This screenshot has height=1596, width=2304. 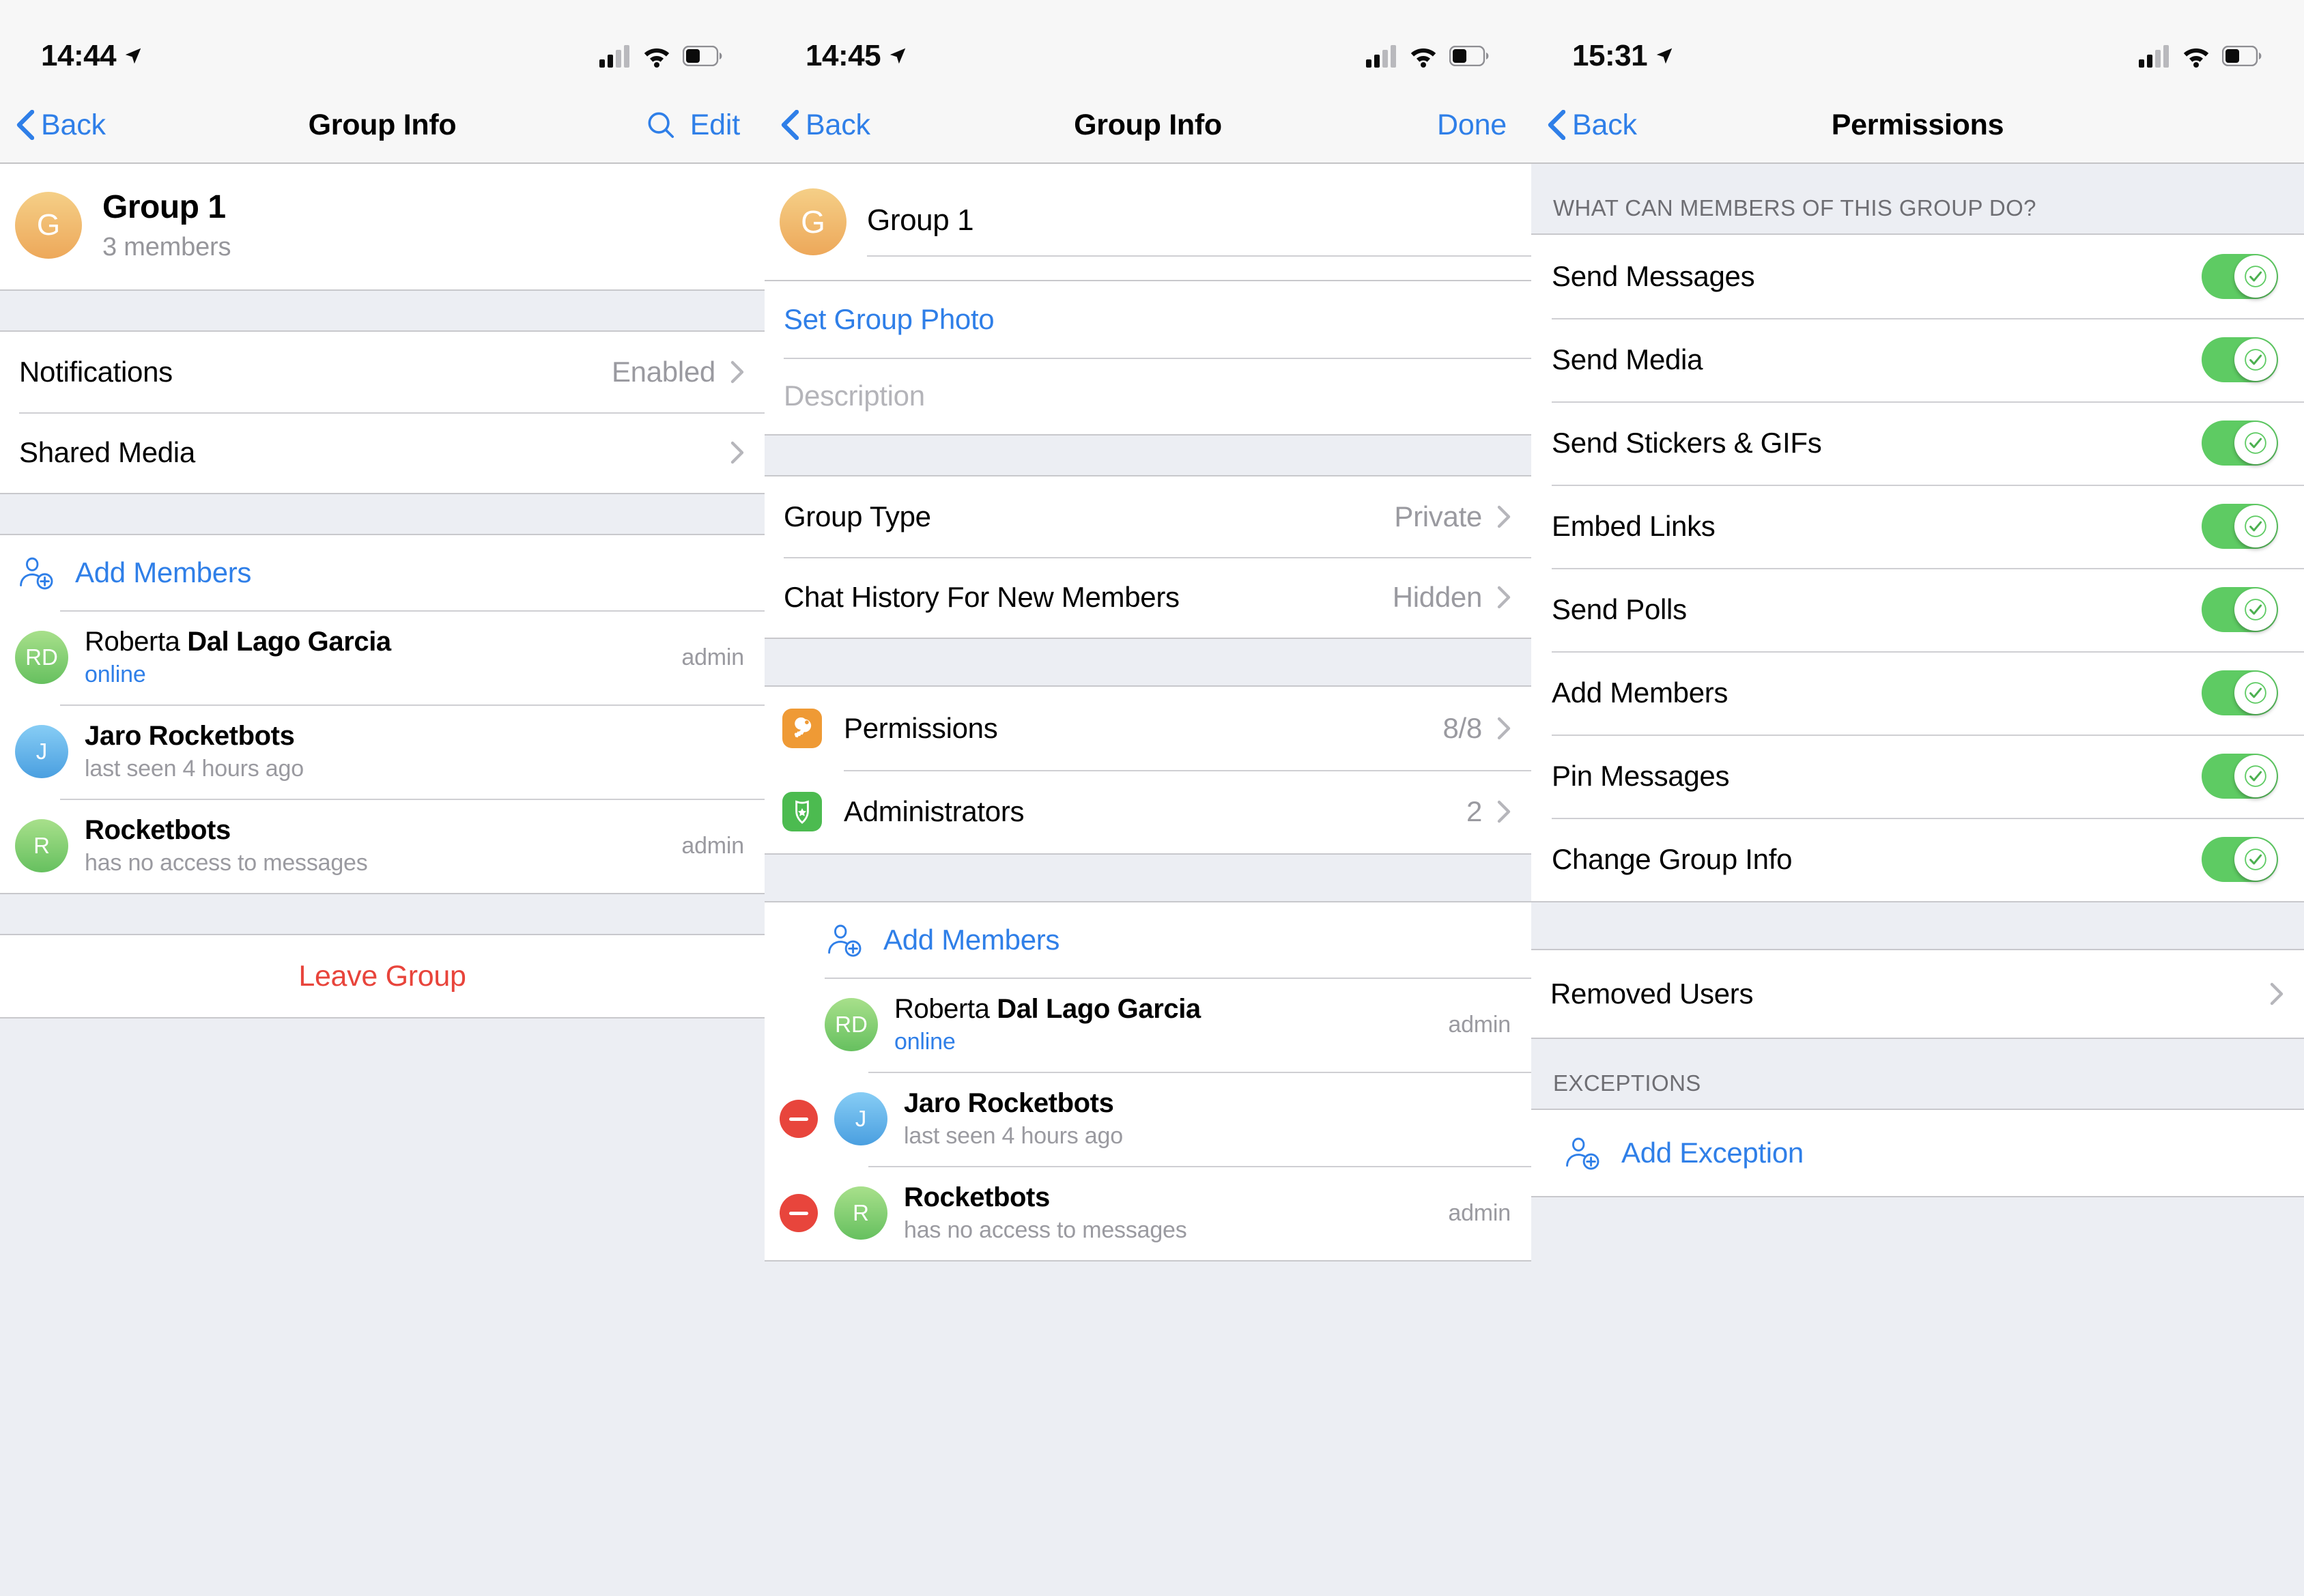 I want to click on add-exception-label: Add Exception, so click(x=1712, y=1153).